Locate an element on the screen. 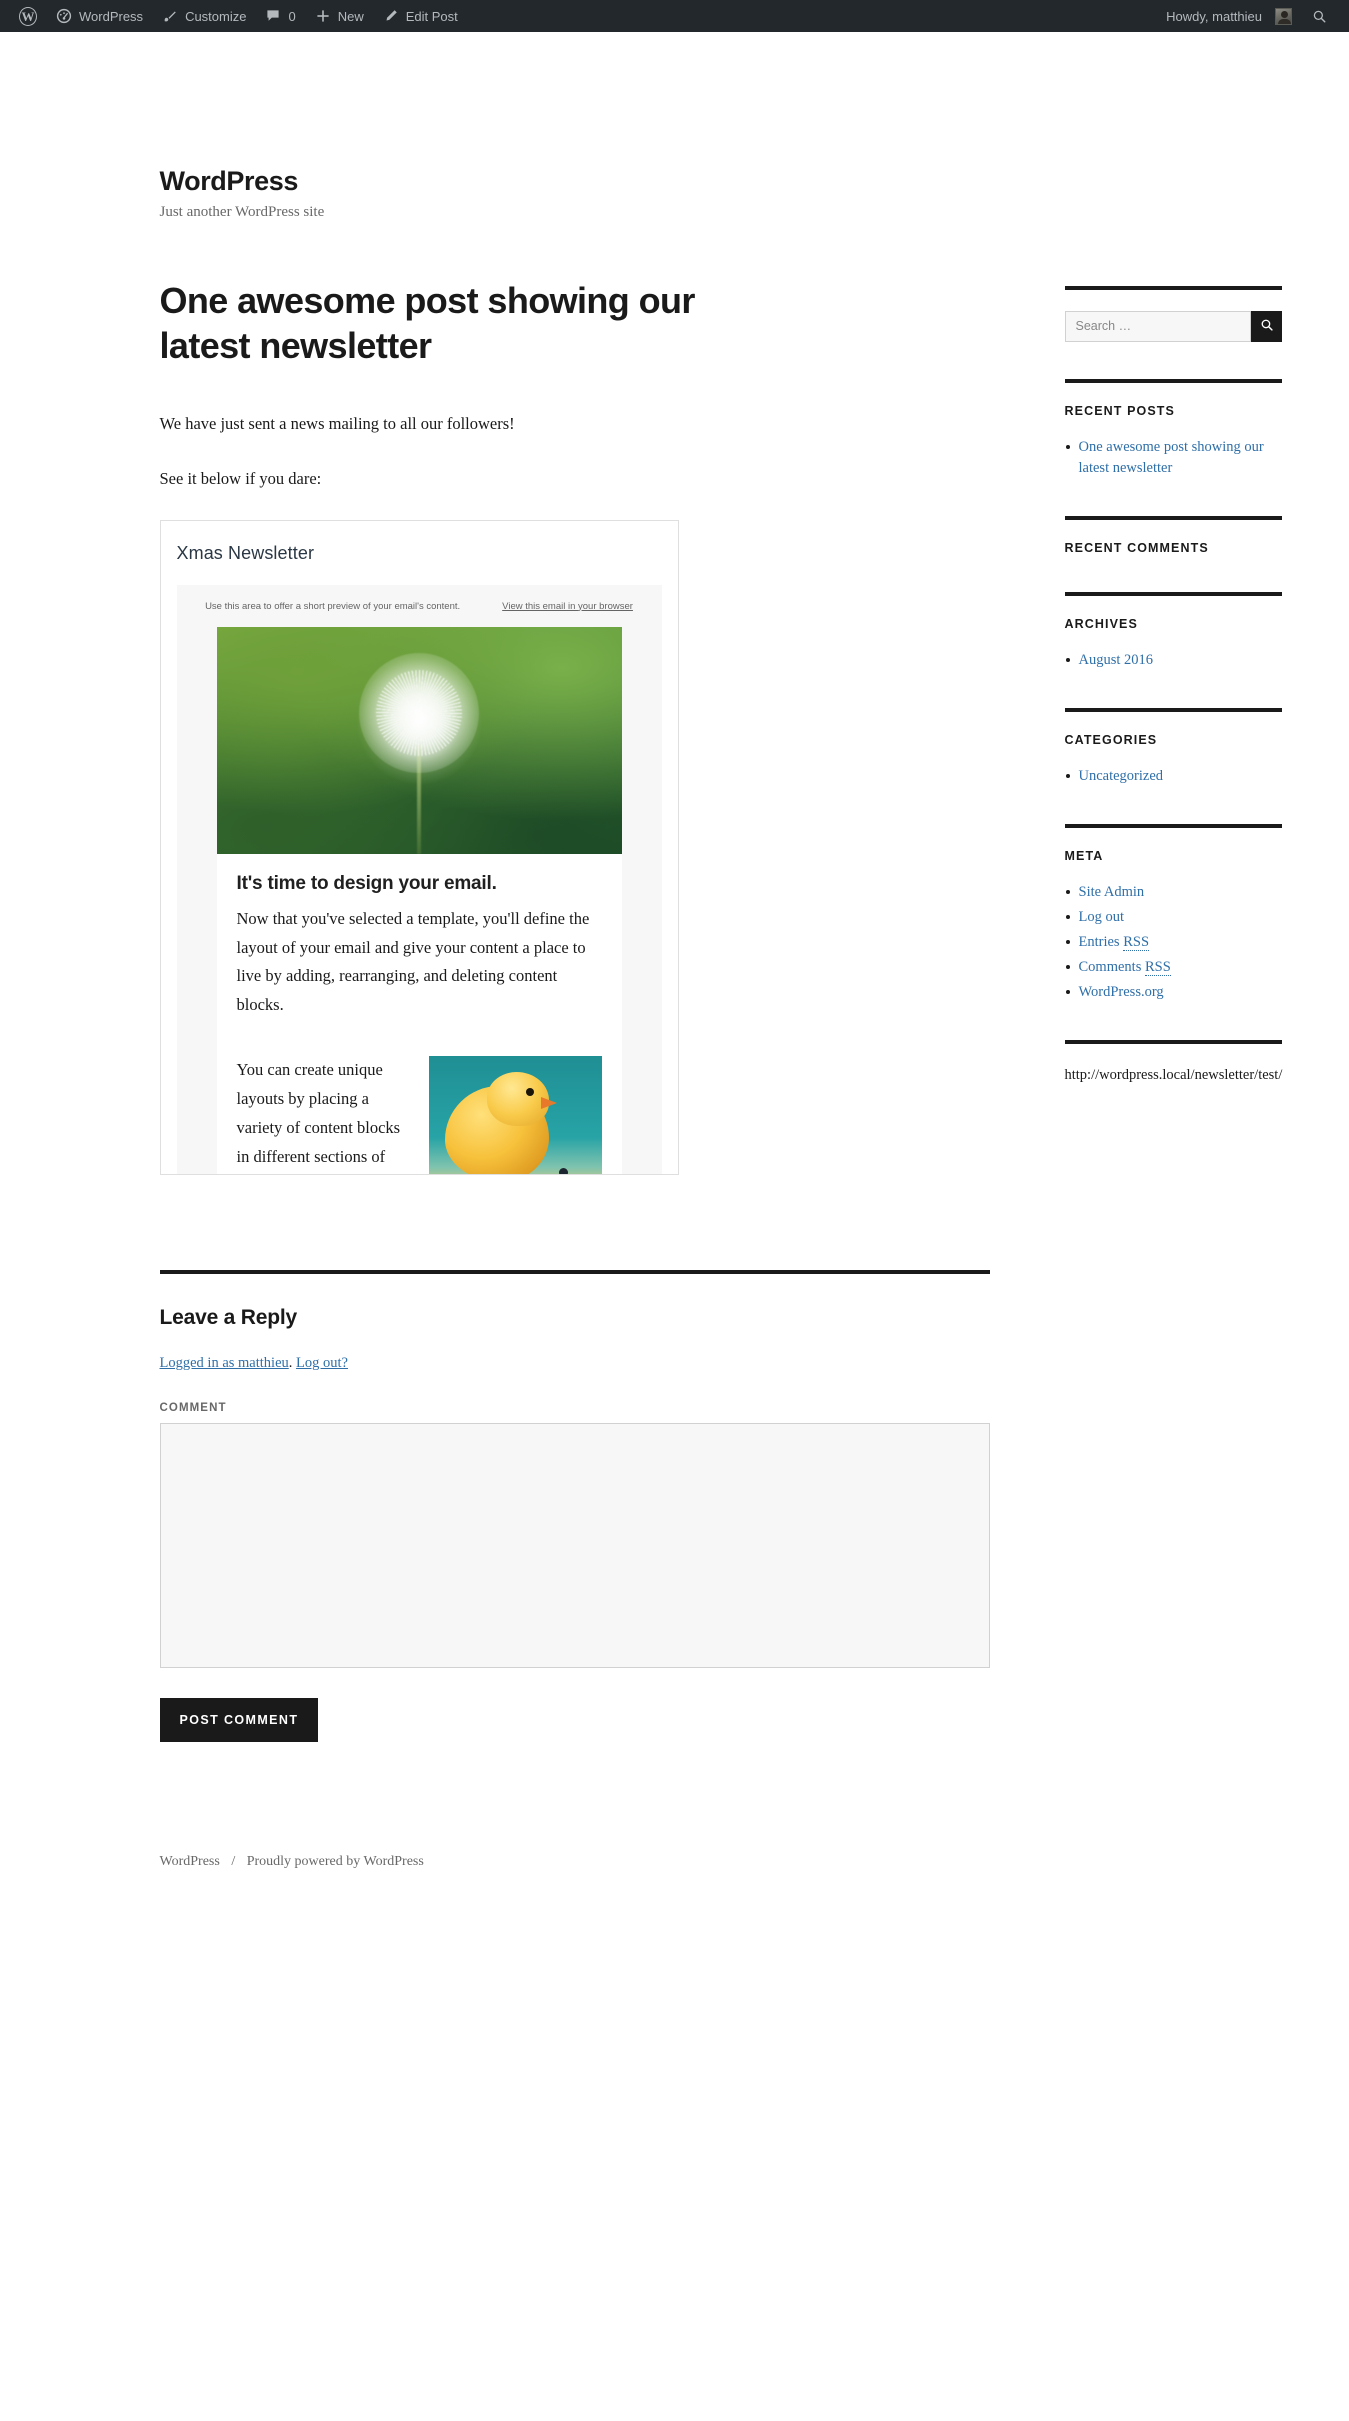 The height and width of the screenshot is (2421, 1349). admin-bar-my-account: Howdy, matthieu is located at coordinates (1229, 16).